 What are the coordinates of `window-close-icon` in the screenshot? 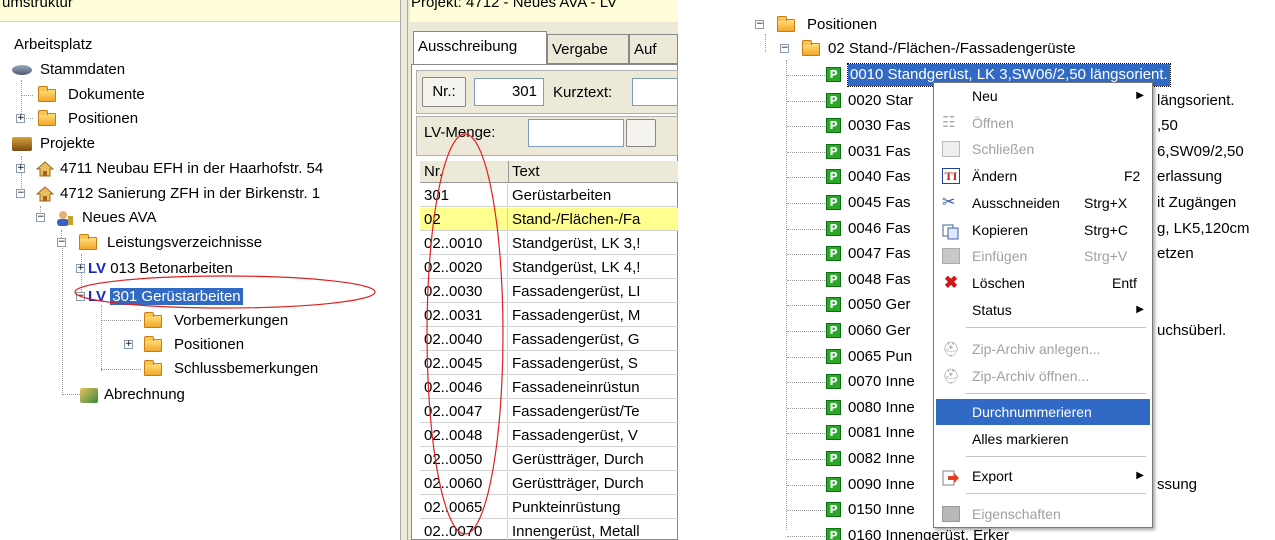 It's located at (951, 149).